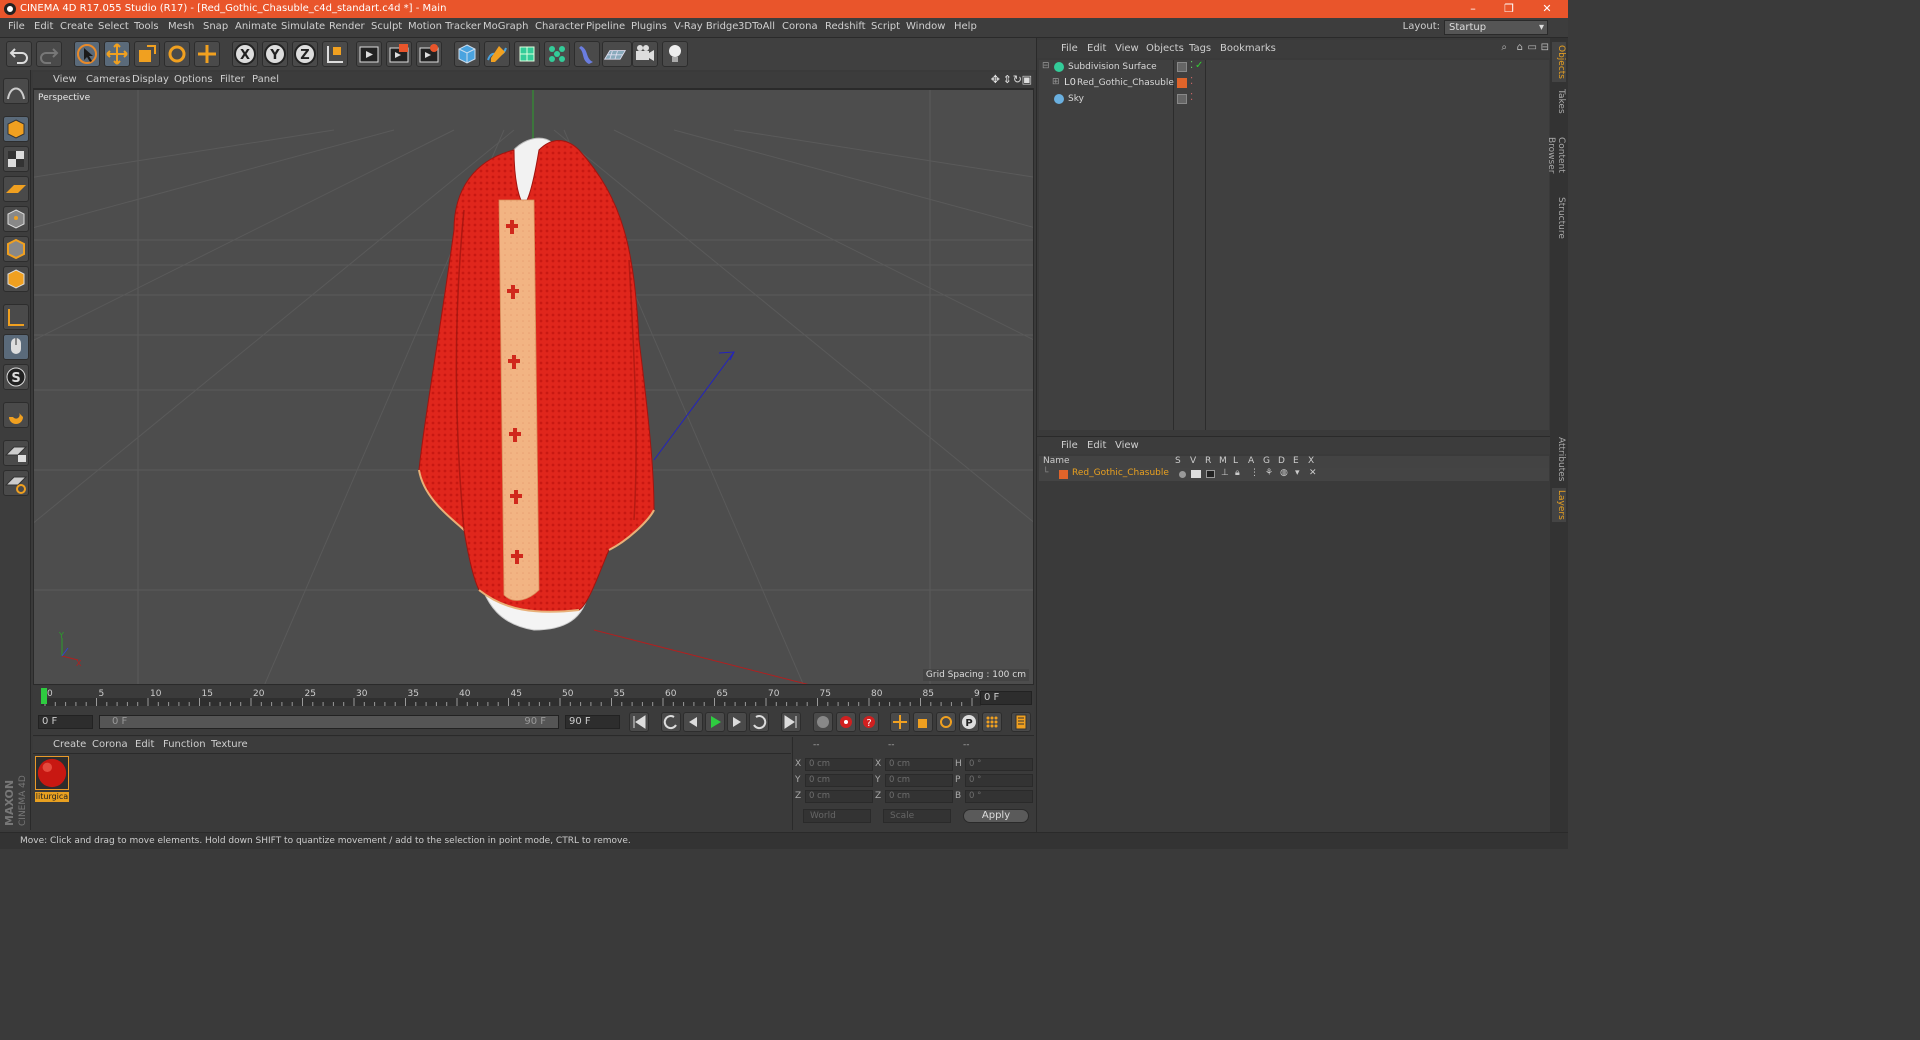  Describe the element at coordinates (1120, 473) in the screenshot. I see `layer-name: Red_Gothic_Chasuble` at that location.